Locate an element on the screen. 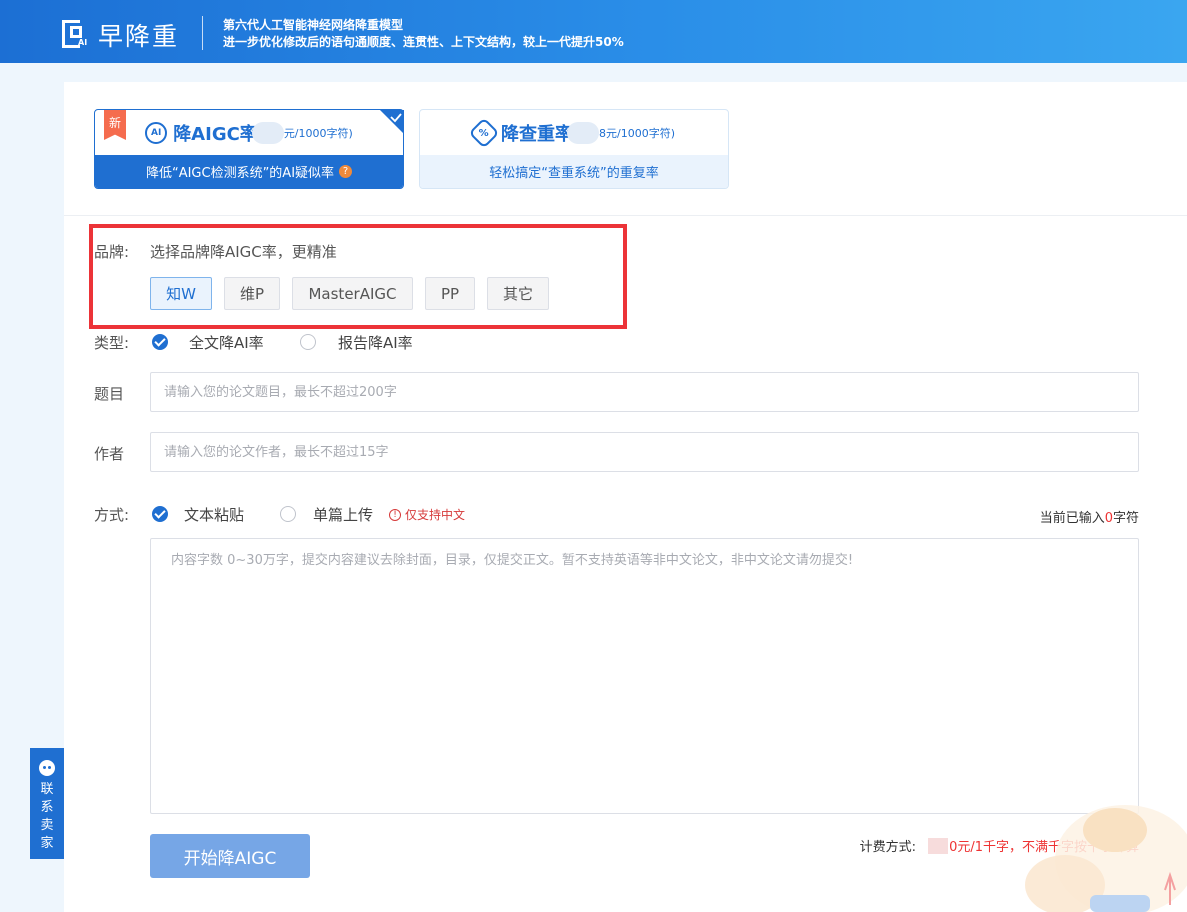 This screenshot has width=1187, height=912. ai-icon: AI is located at coordinates (156, 133).